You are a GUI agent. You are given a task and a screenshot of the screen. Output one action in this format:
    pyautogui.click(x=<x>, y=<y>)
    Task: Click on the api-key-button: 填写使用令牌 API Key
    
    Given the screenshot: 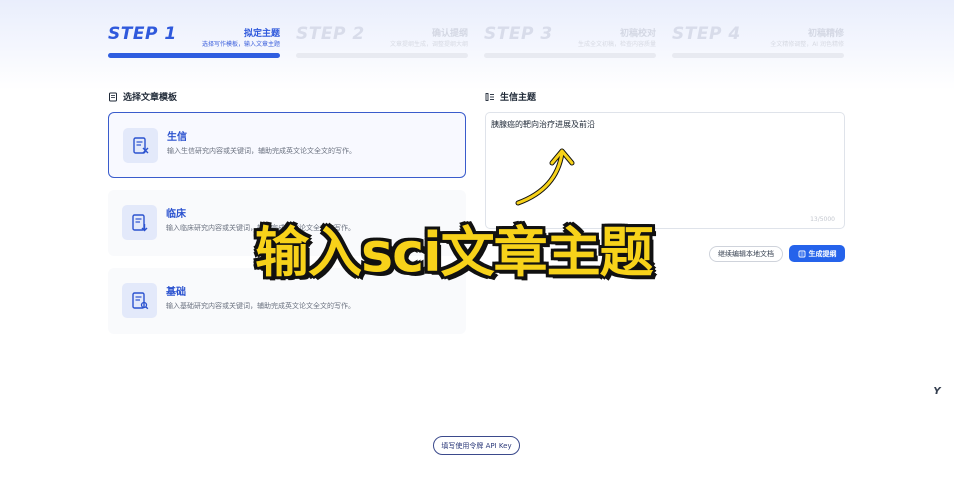 What is the action you would take?
    pyautogui.click(x=476, y=445)
    